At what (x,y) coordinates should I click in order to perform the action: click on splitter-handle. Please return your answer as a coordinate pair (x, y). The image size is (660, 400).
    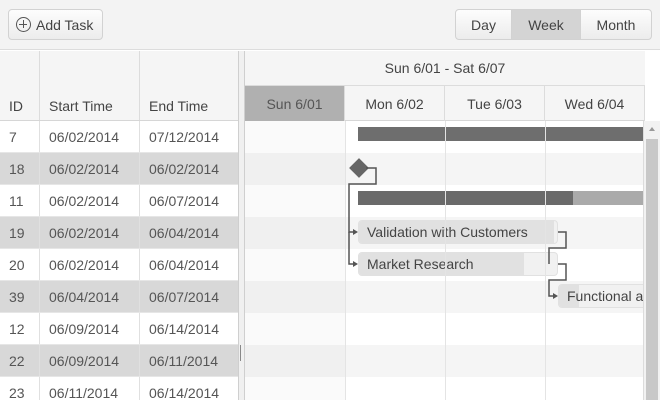
    Looking at the image, I should click on (240, 353).